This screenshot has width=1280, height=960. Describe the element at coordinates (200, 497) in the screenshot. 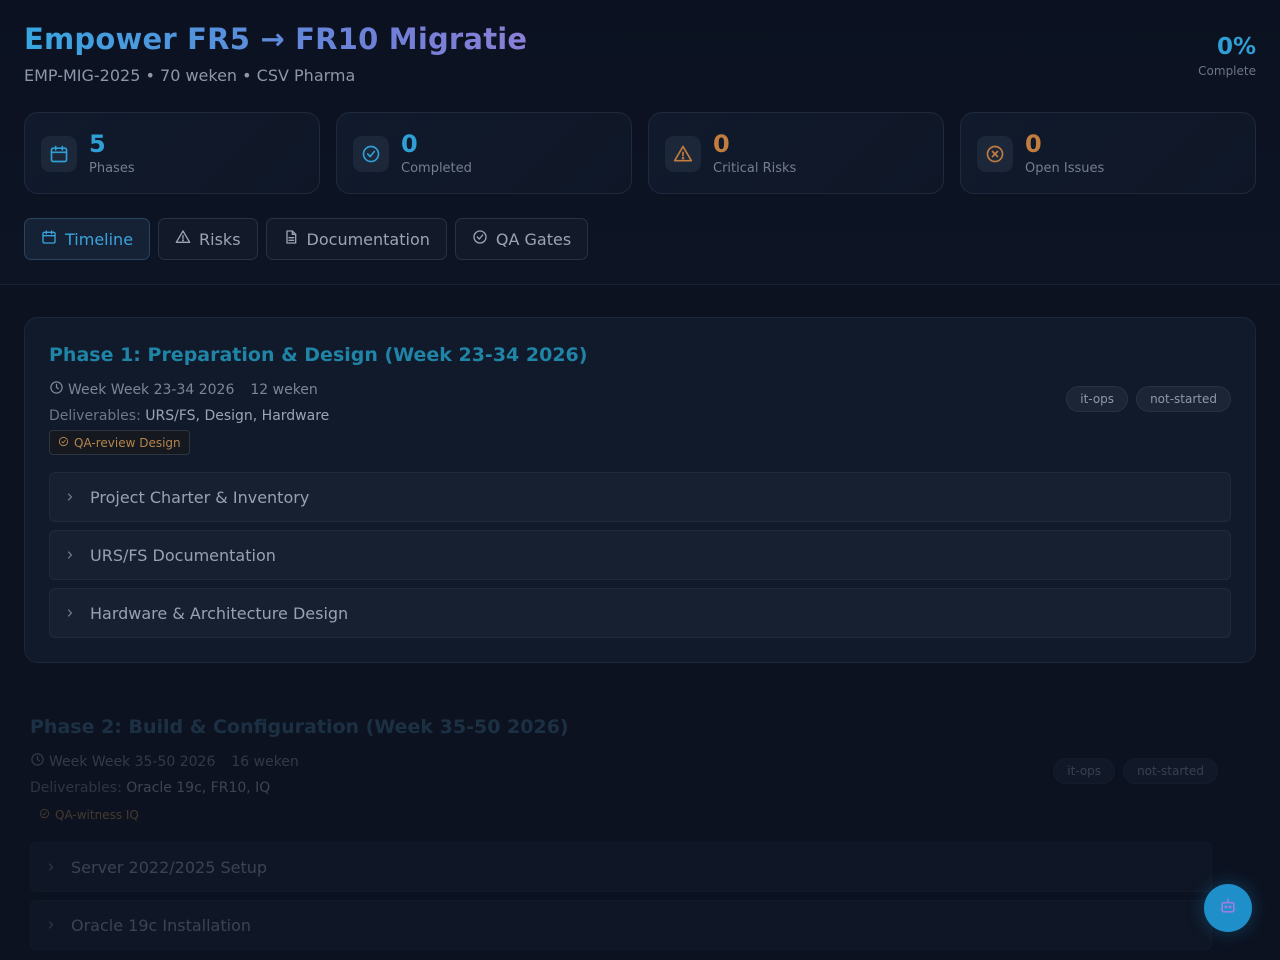

I see `task-label: Project Charter & Inventory` at that location.